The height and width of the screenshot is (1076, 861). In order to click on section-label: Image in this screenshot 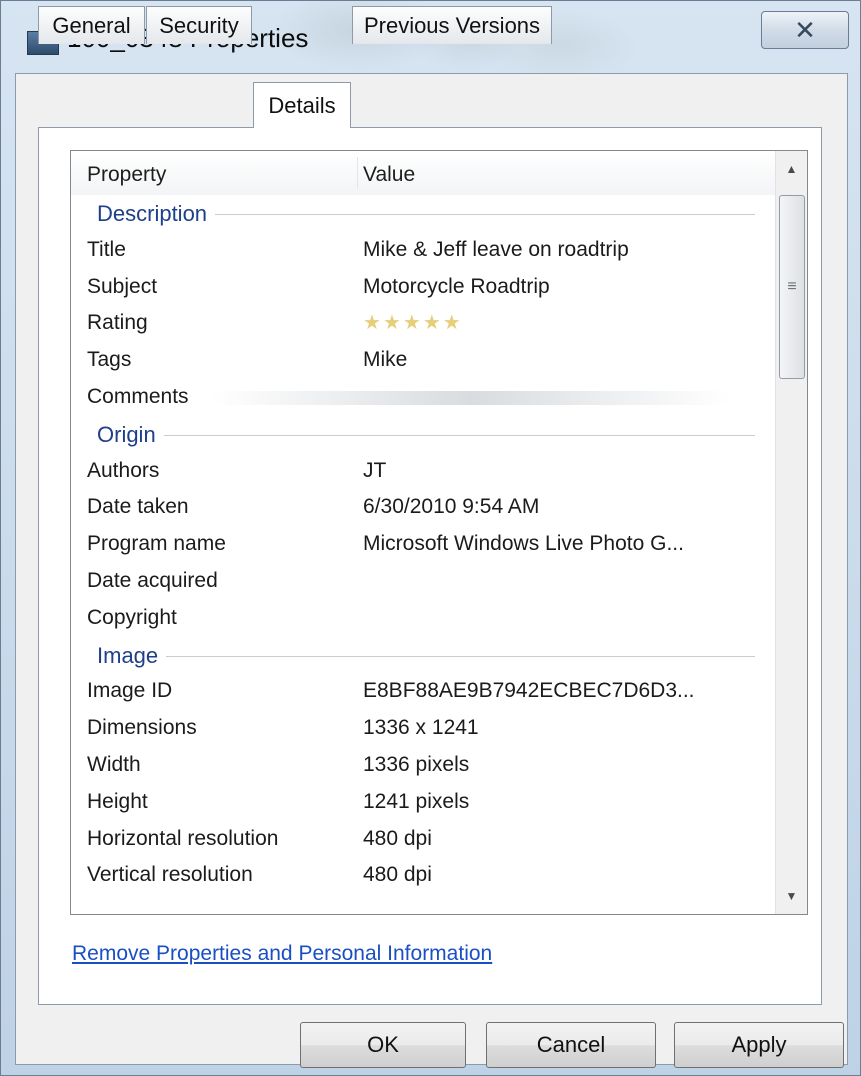, I will do `click(132, 655)`.